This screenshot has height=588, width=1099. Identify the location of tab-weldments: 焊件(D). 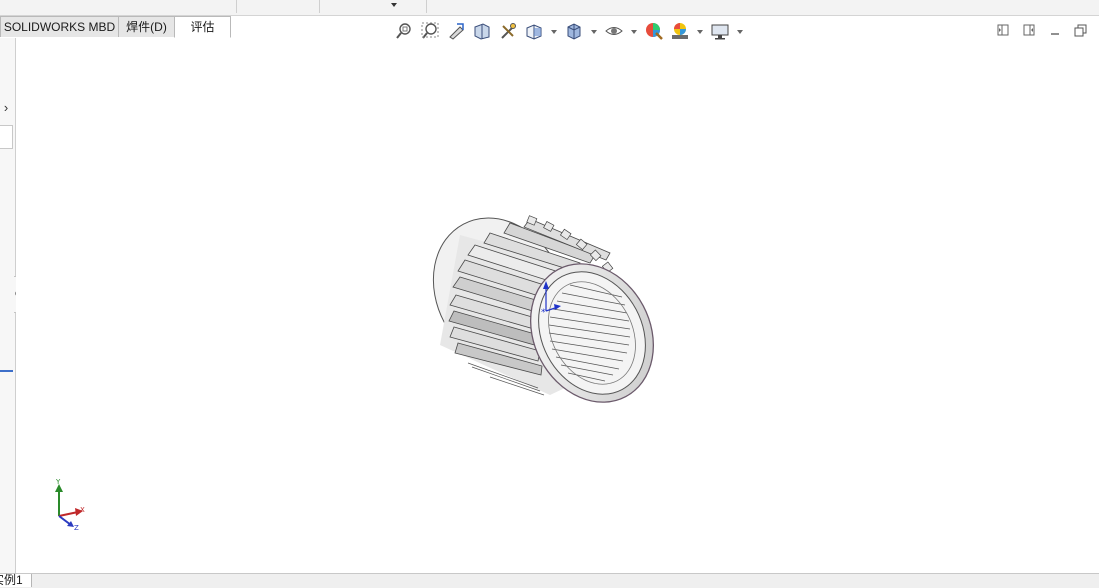
(146, 26).